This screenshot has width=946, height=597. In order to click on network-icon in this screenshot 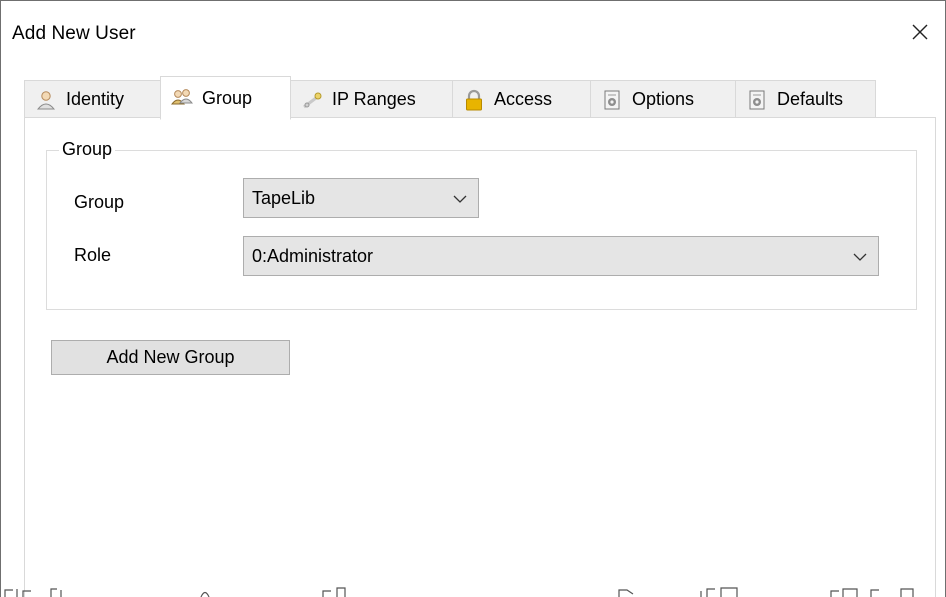, I will do `click(312, 100)`.